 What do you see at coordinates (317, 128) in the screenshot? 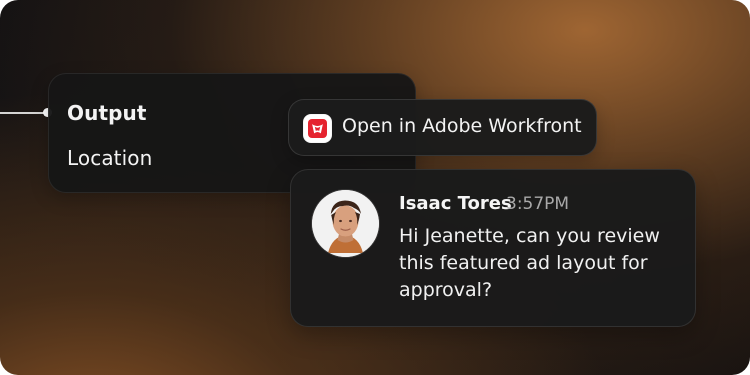
I see `adobe-workfront-icon` at bounding box center [317, 128].